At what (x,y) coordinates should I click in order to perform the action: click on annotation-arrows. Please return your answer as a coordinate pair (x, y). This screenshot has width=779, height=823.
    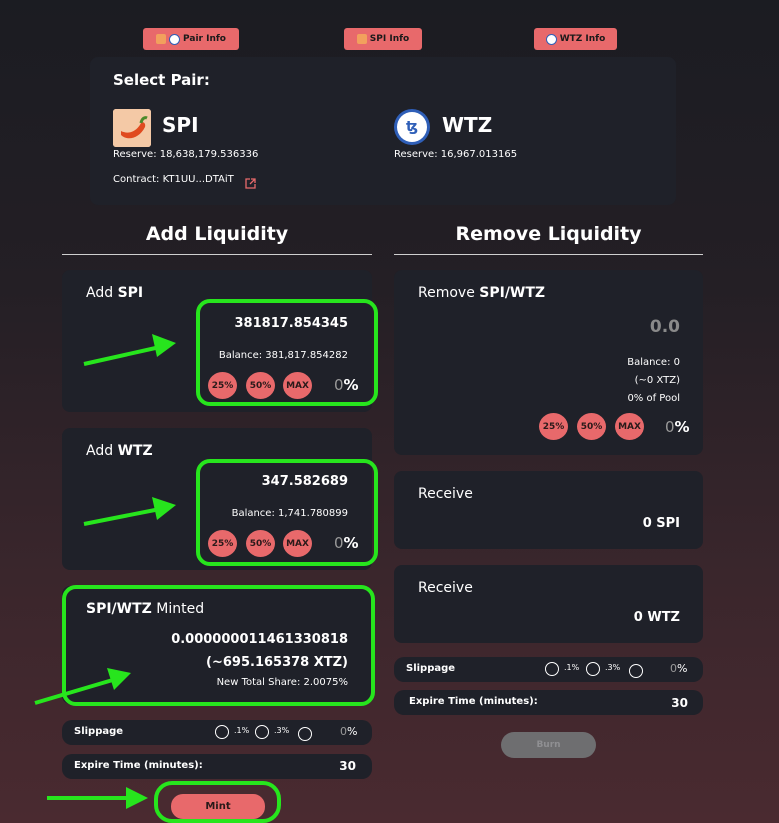
    Looking at the image, I should click on (105, 571).